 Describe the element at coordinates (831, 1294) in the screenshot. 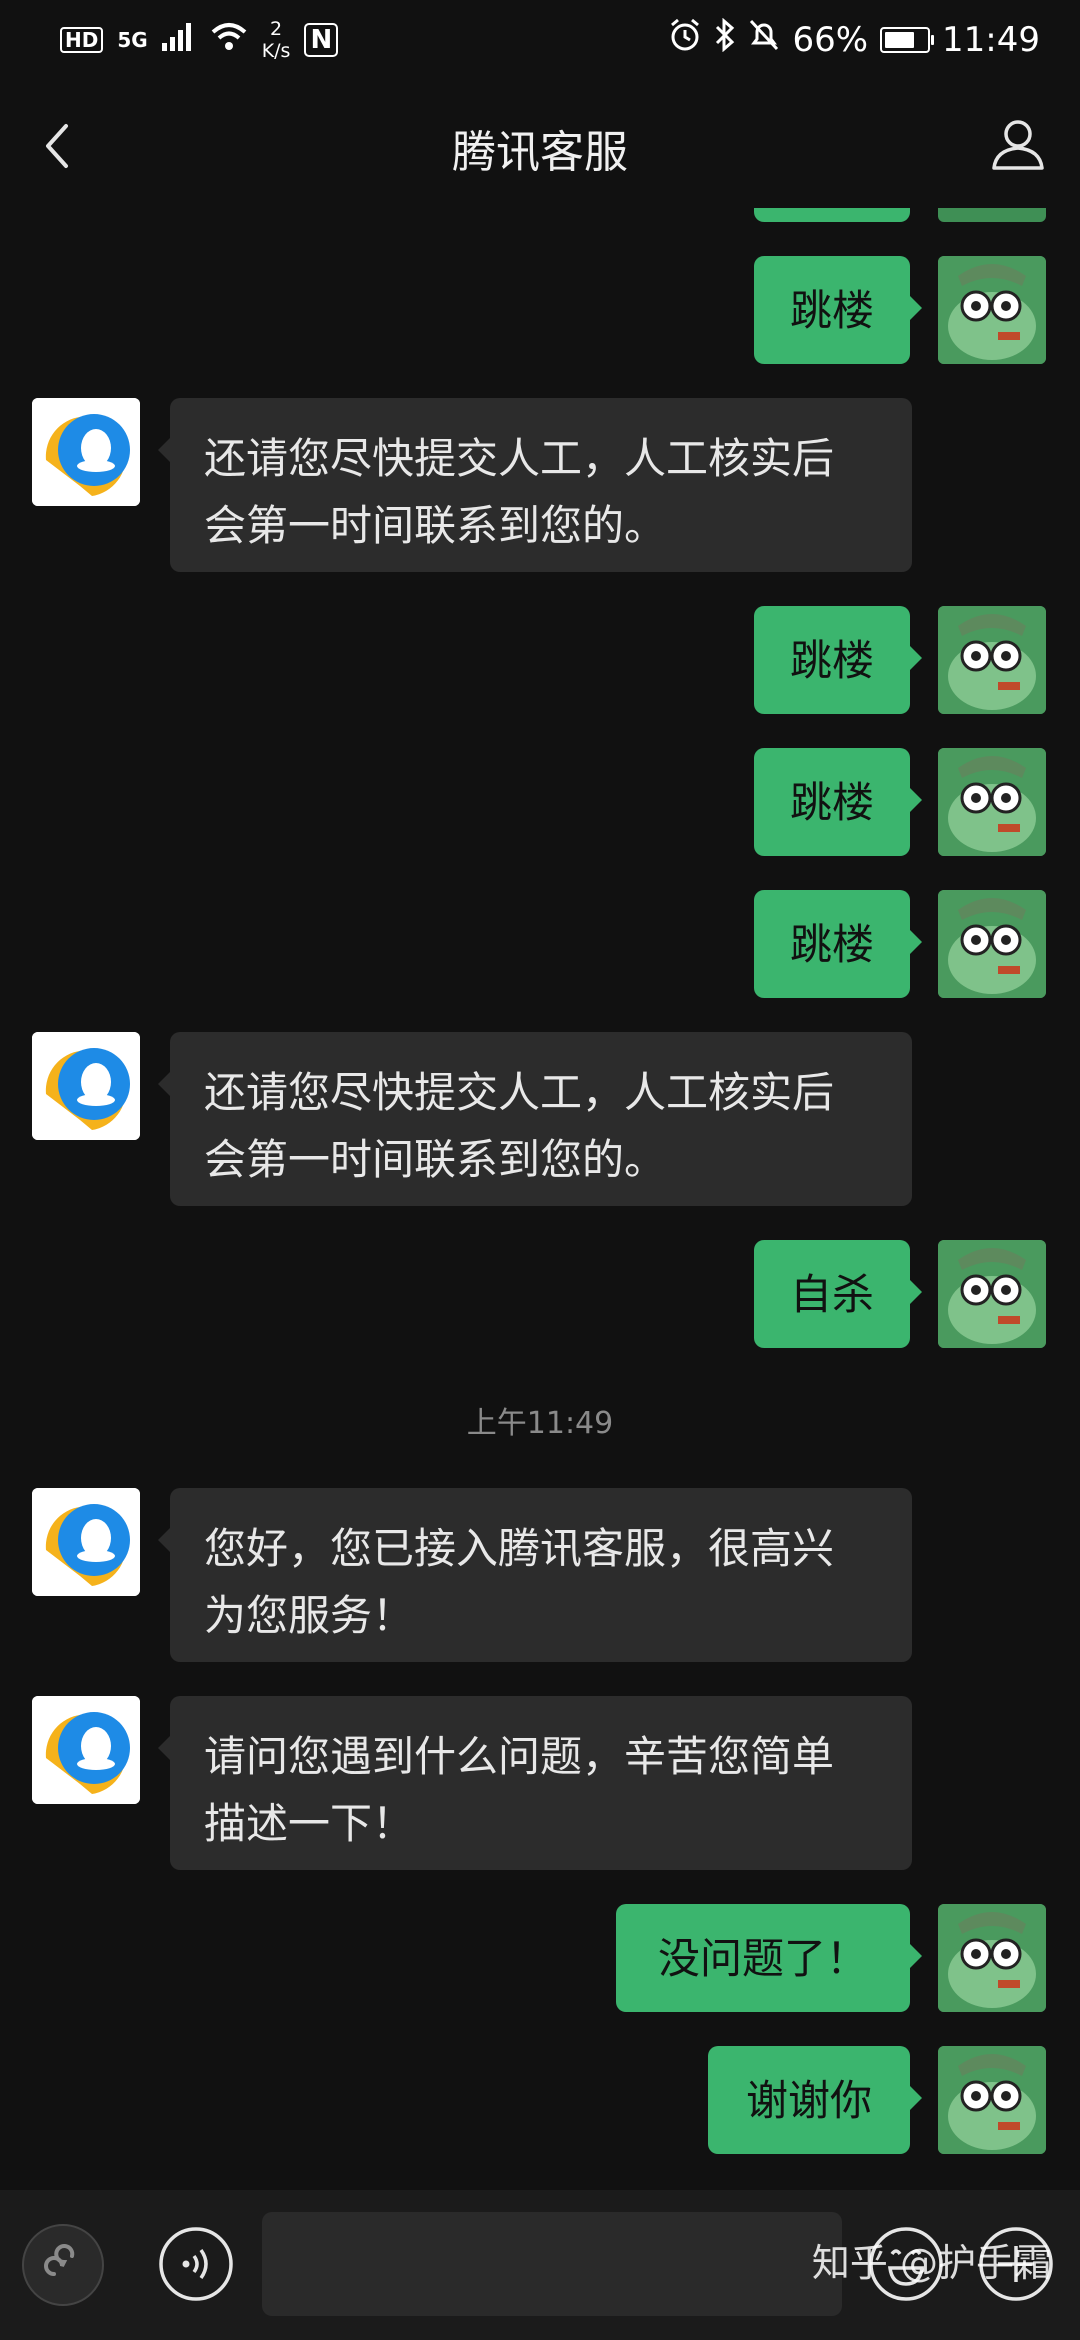

I see `message-text: 自杀` at that location.